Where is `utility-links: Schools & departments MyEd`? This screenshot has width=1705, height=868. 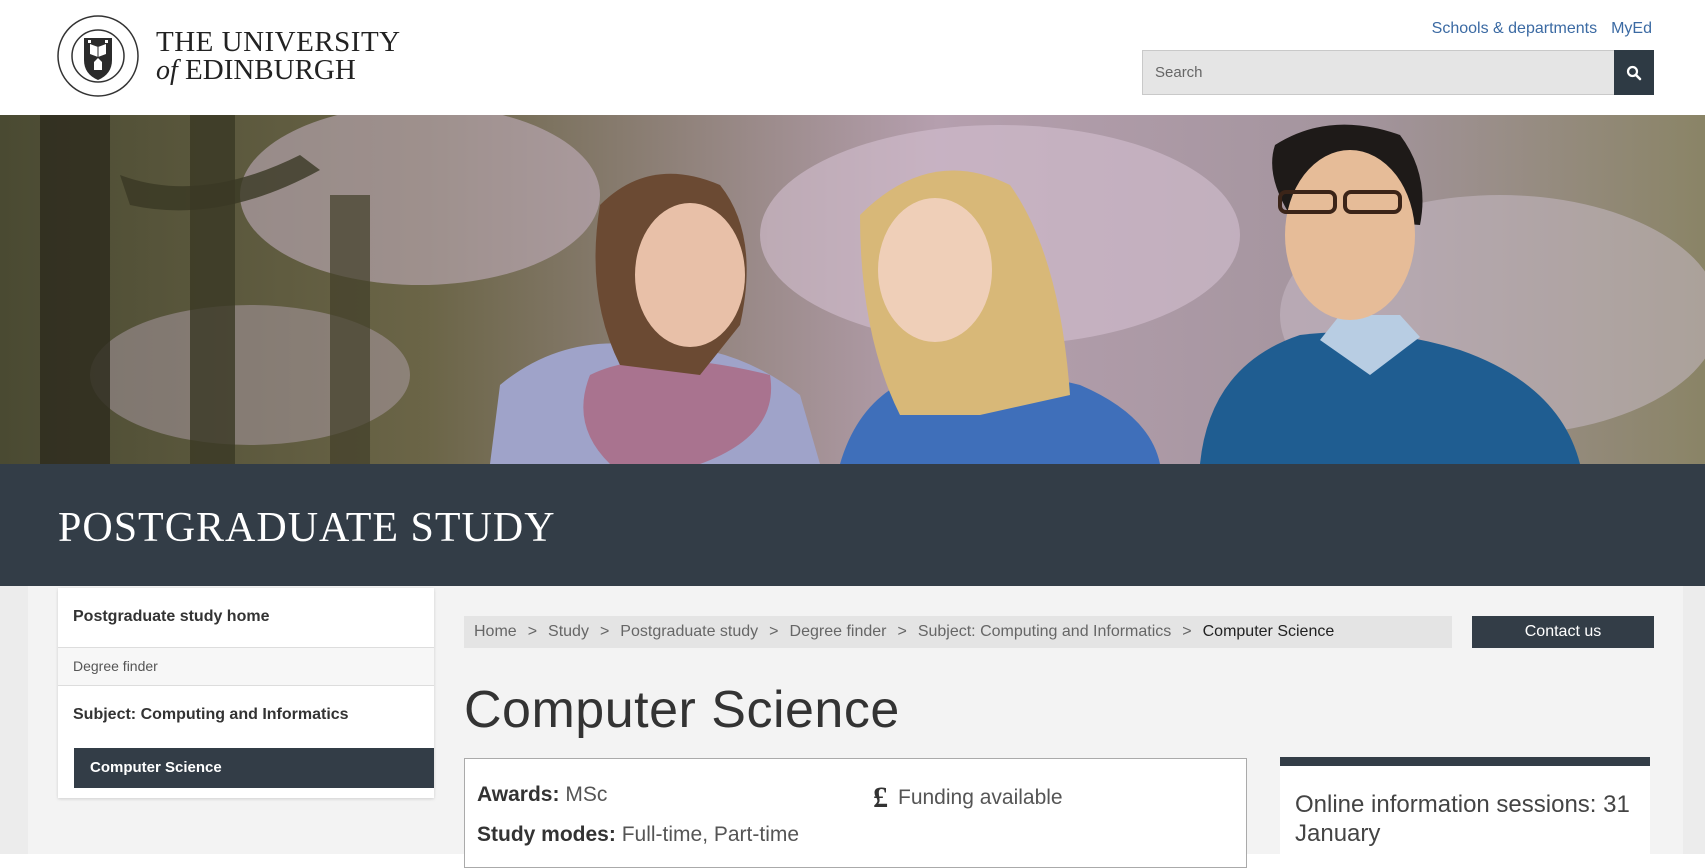 utility-links: Schools & departments MyEd is located at coordinates (1542, 29).